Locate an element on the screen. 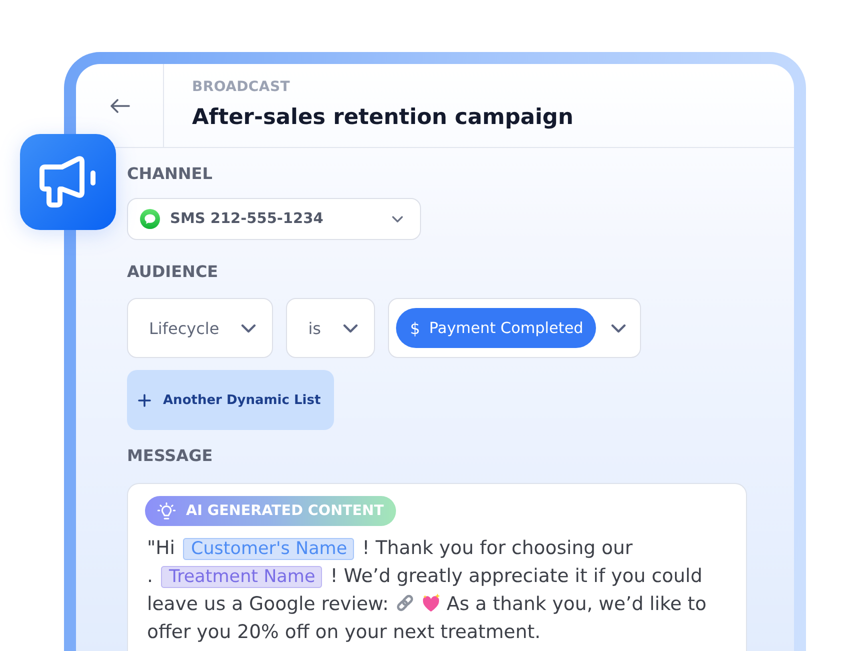  filter-select: is is located at coordinates (330, 328).